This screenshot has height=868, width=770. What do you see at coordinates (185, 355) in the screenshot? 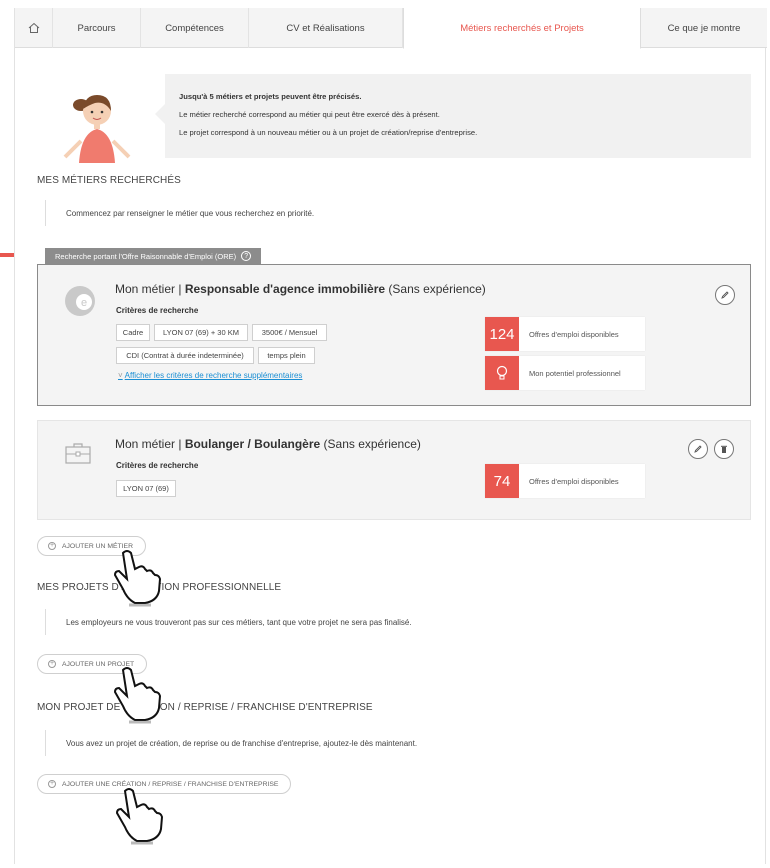
I see `criteria-chip: CDI (Contrat à durée indeterminée)` at bounding box center [185, 355].